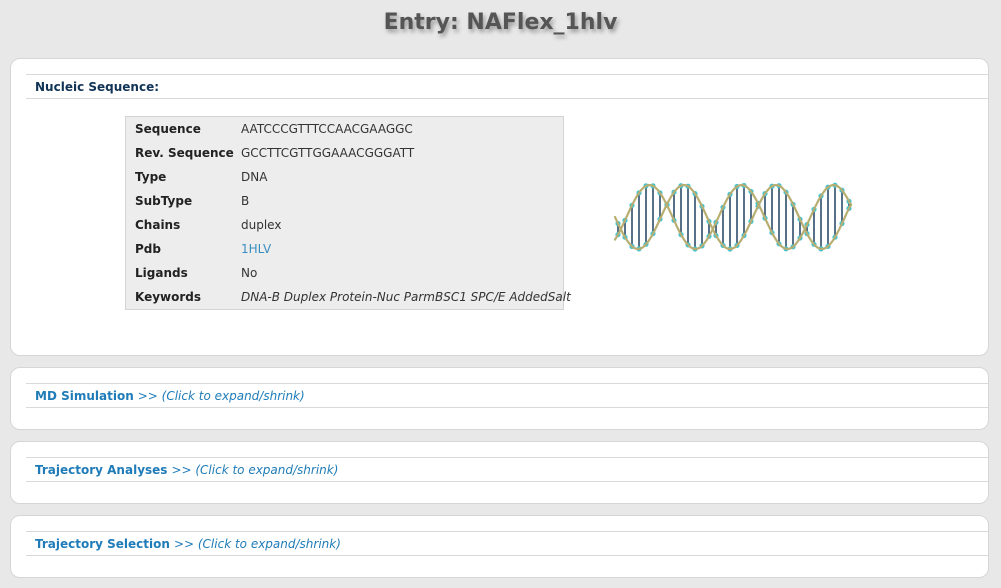  I want to click on trajectory-selection-label: Trajectory Selection, so click(102, 544).